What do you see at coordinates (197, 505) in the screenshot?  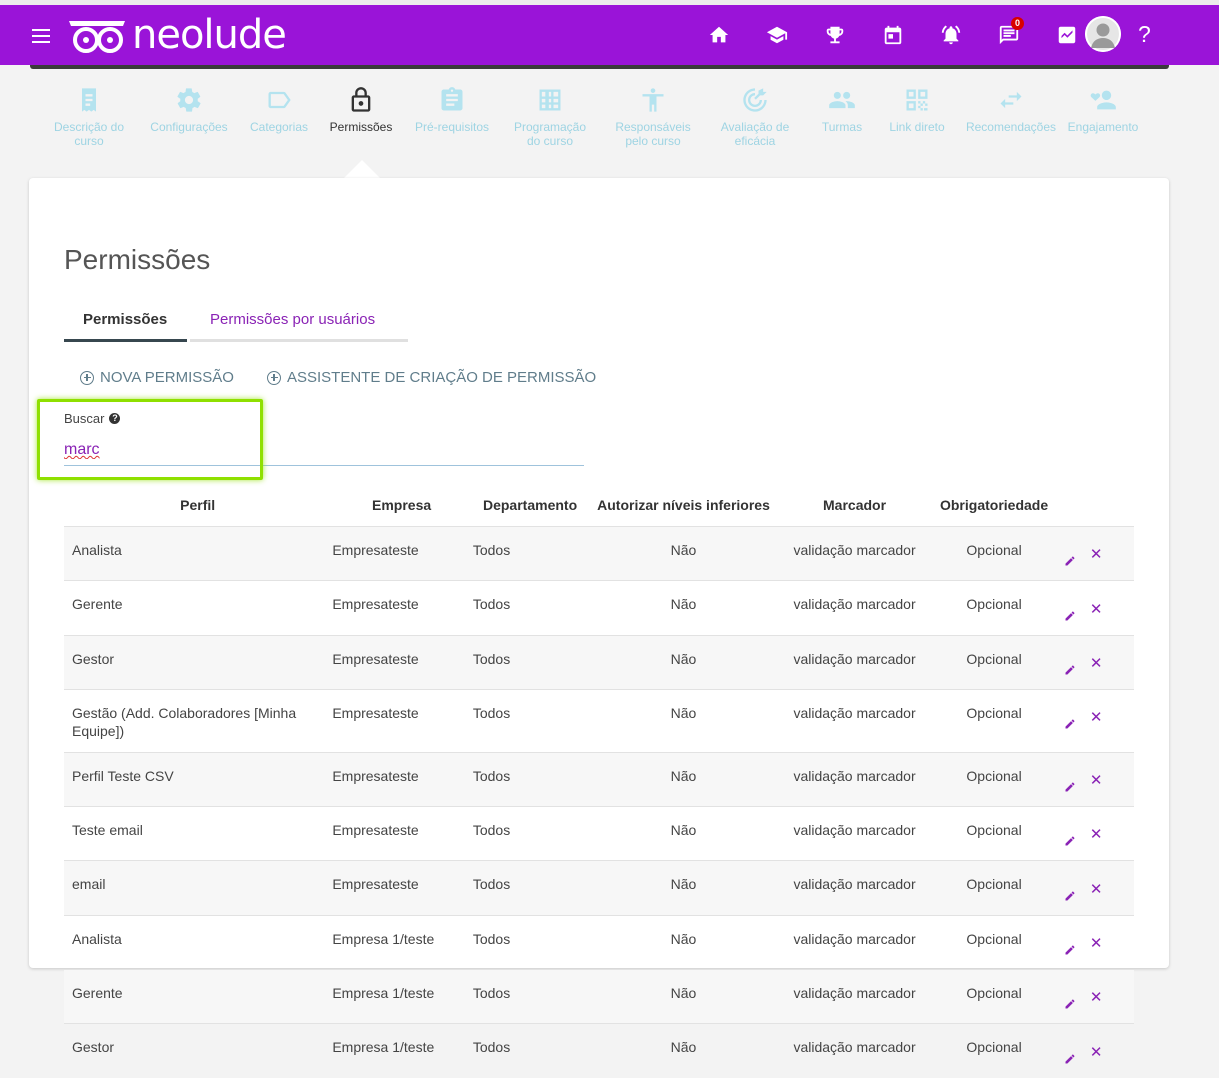 I see `column-header-perfil: Perfil` at bounding box center [197, 505].